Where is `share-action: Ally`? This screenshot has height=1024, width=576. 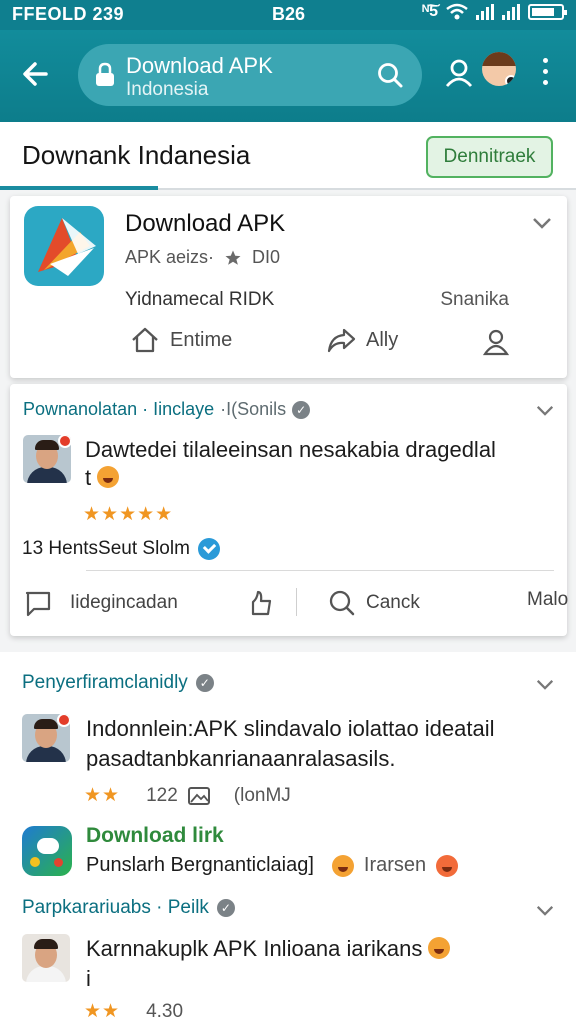
share-action: Ally is located at coordinates (362, 340).